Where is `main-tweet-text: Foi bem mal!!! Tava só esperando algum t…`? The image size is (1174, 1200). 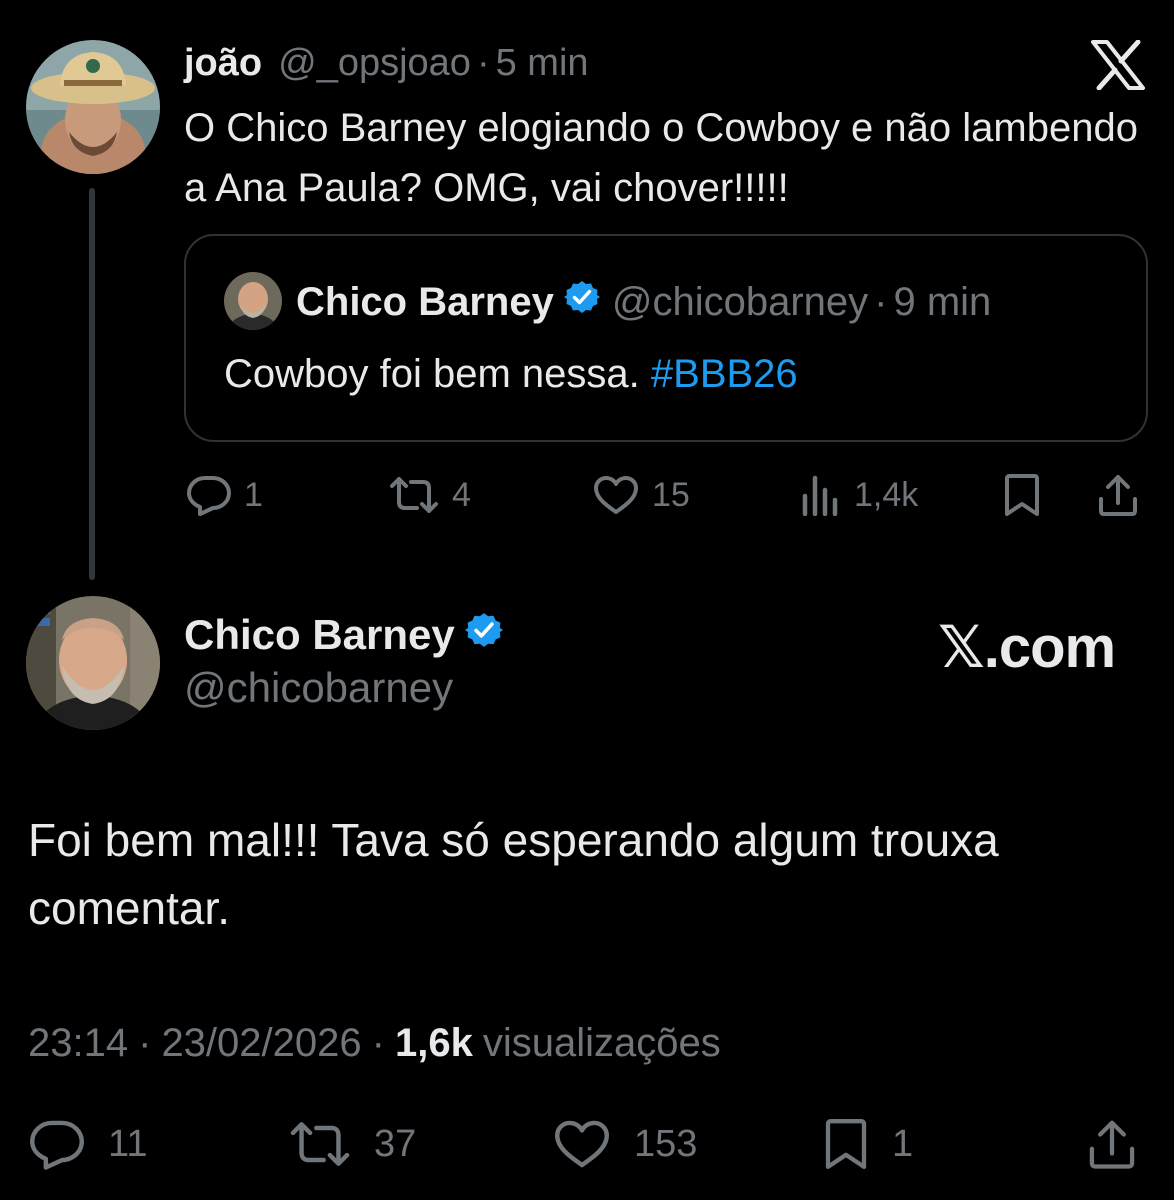 main-tweet-text: Foi bem mal!!! Tava só esperando algum t… is located at coordinates (513, 874).